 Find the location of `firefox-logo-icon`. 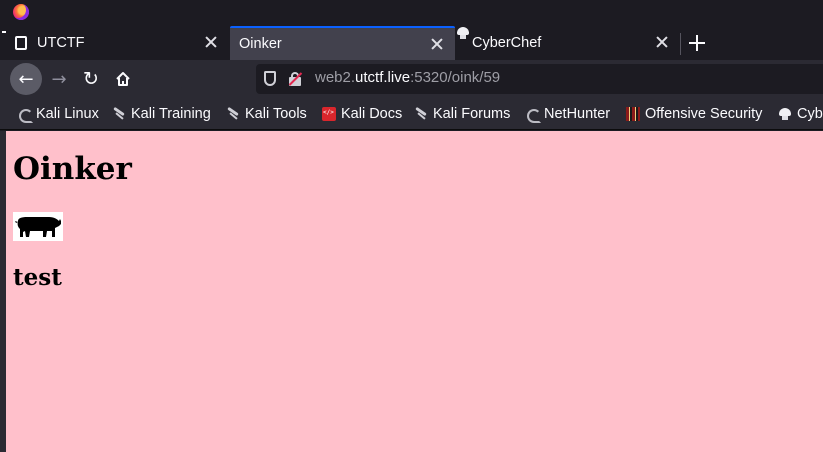

firefox-logo-icon is located at coordinates (21, 12).